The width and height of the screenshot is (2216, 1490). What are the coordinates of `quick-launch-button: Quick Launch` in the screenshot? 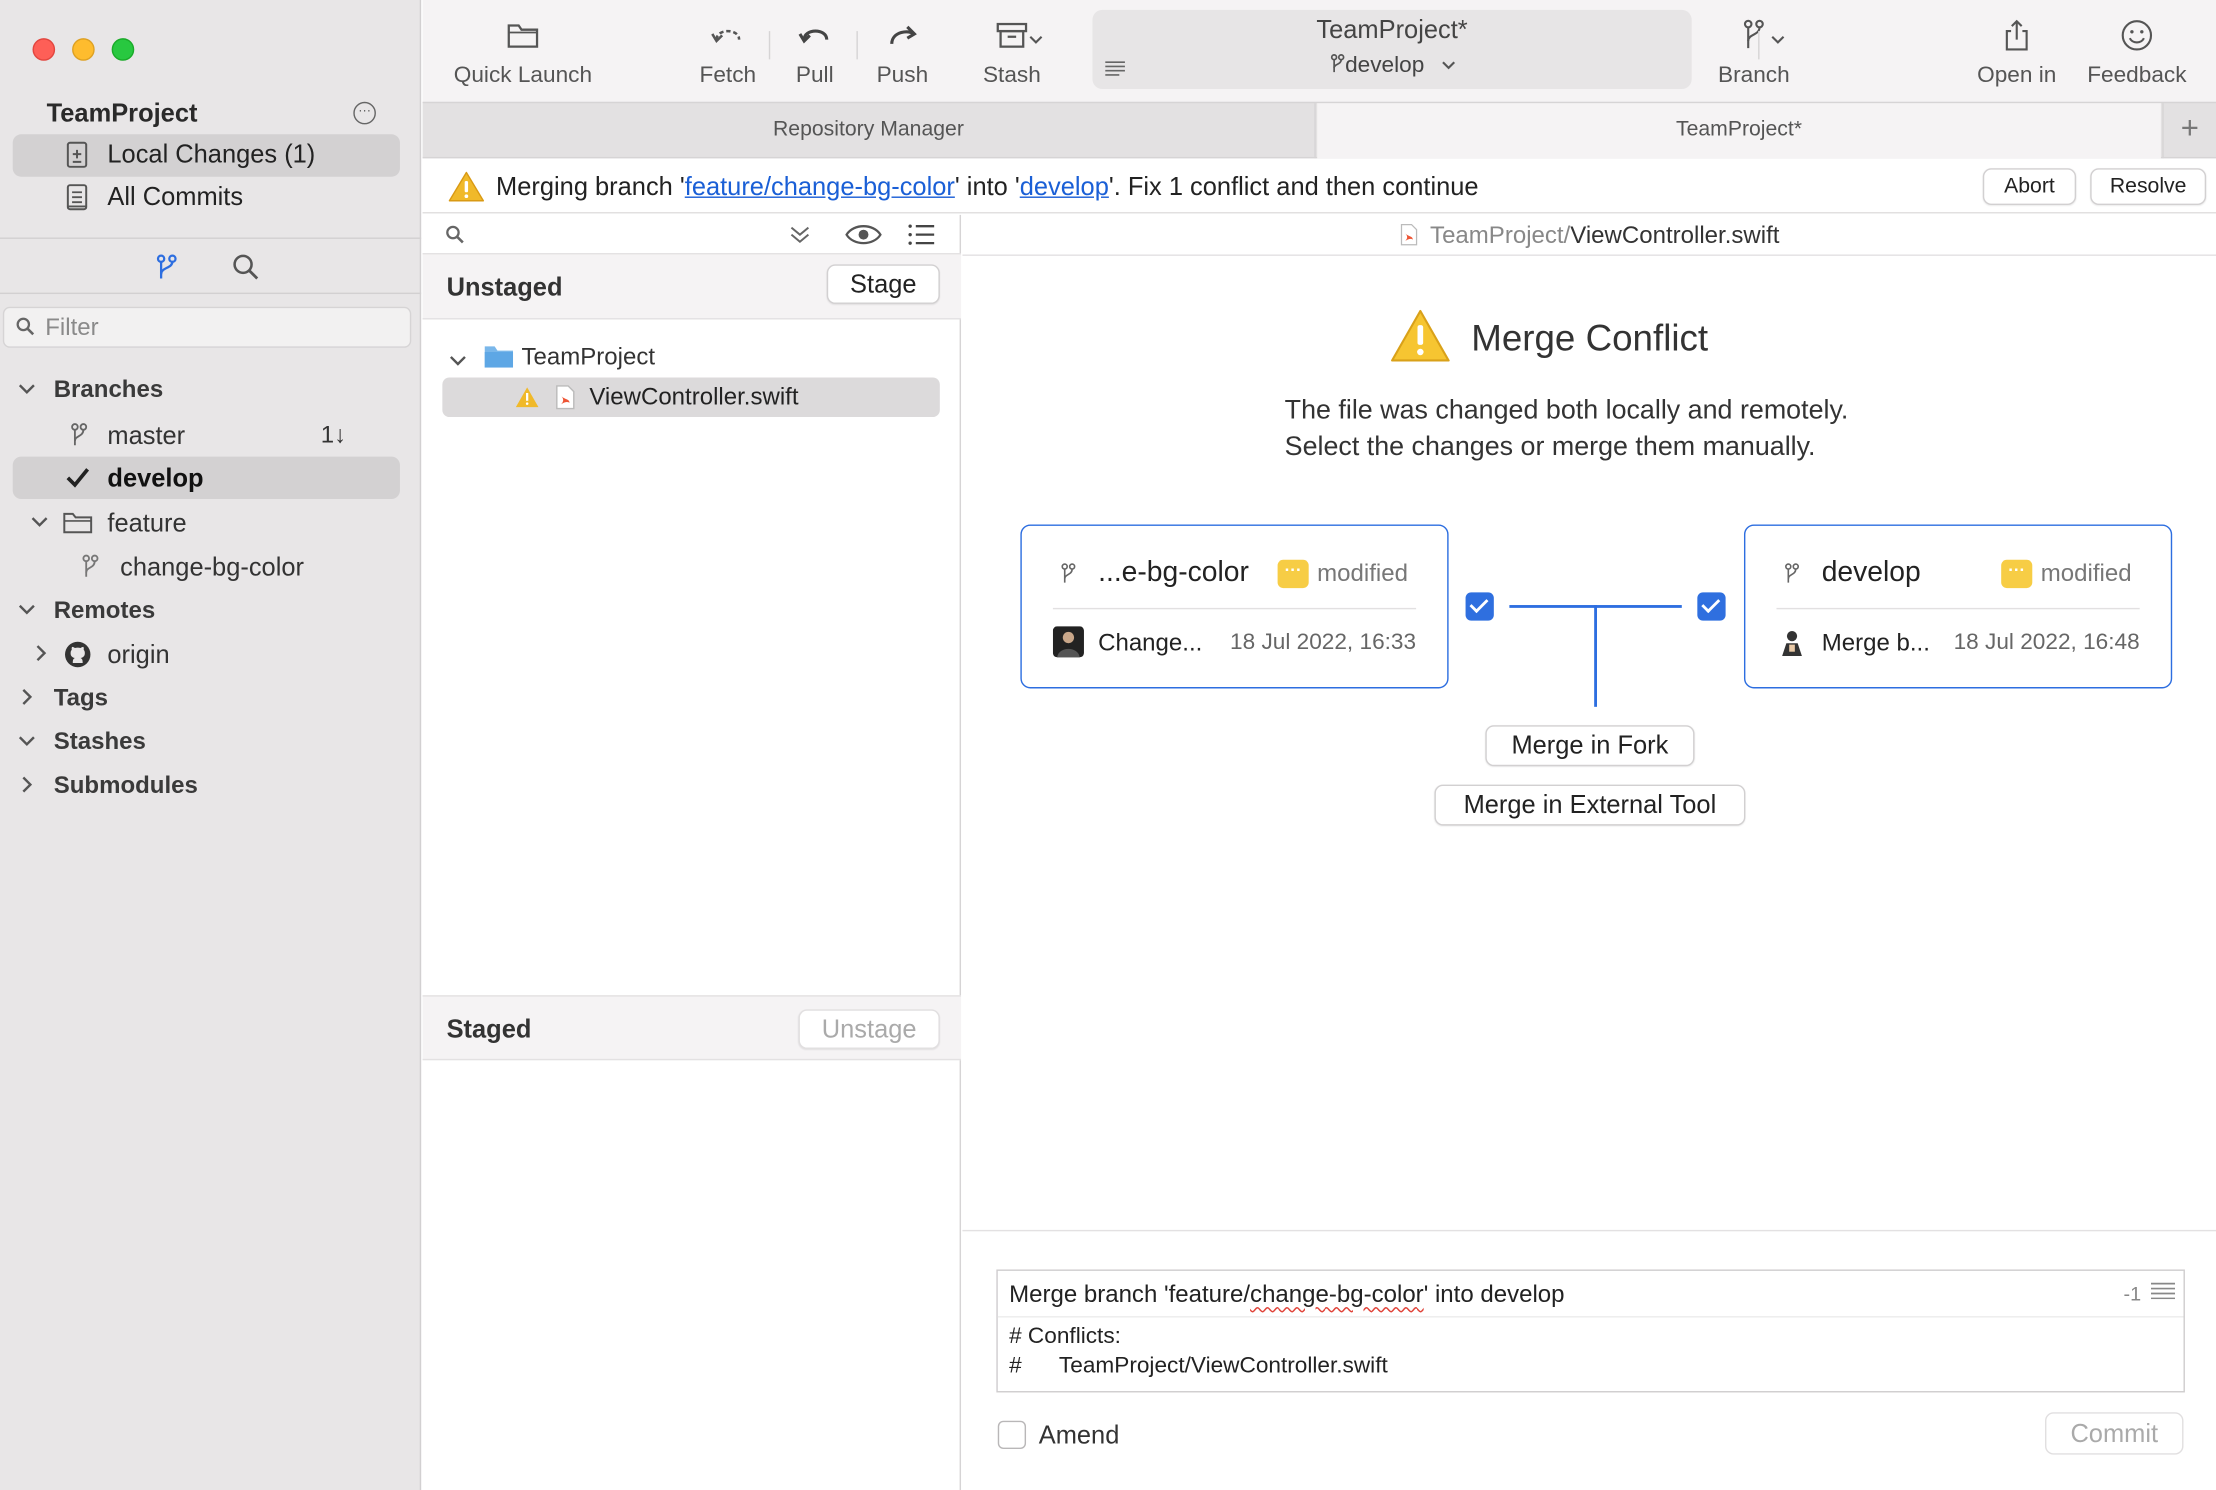 It's located at (522, 53).